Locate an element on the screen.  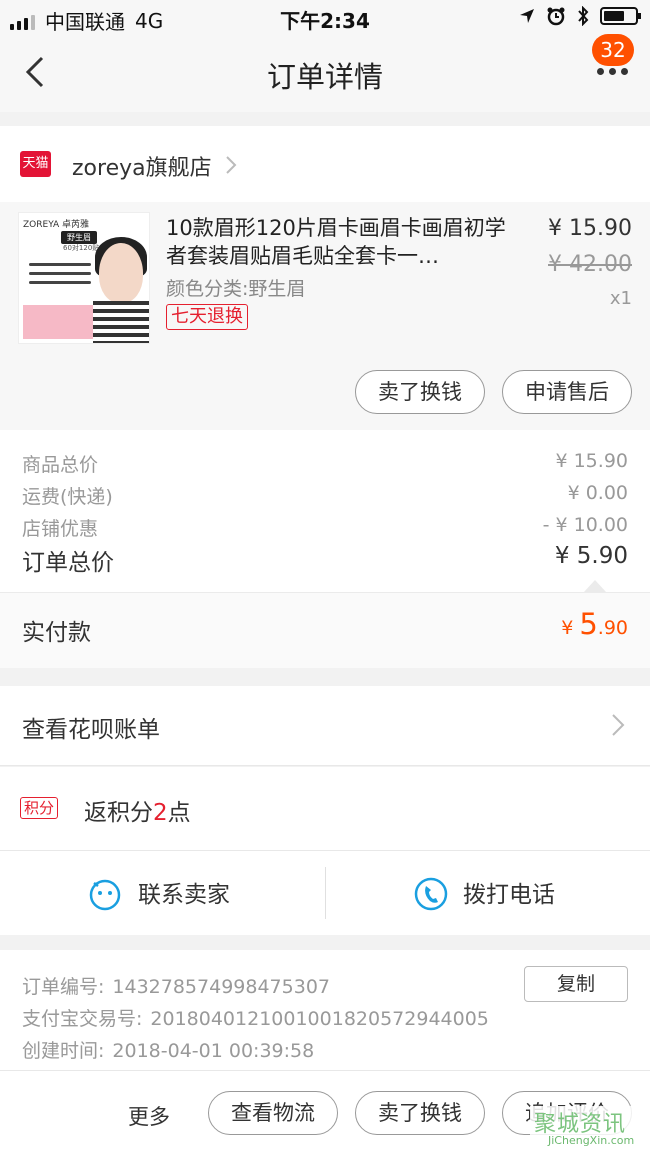
paid-integer: 5 is located at coordinates (588, 624).